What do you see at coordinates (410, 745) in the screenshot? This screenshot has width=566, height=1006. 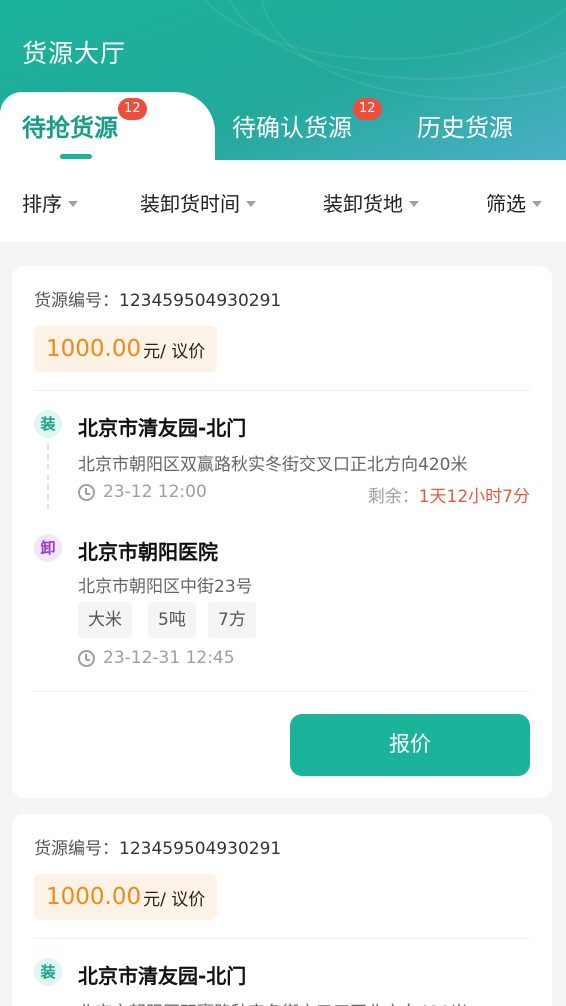 I see `quote-button: 报价` at bounding box center [410, 745].